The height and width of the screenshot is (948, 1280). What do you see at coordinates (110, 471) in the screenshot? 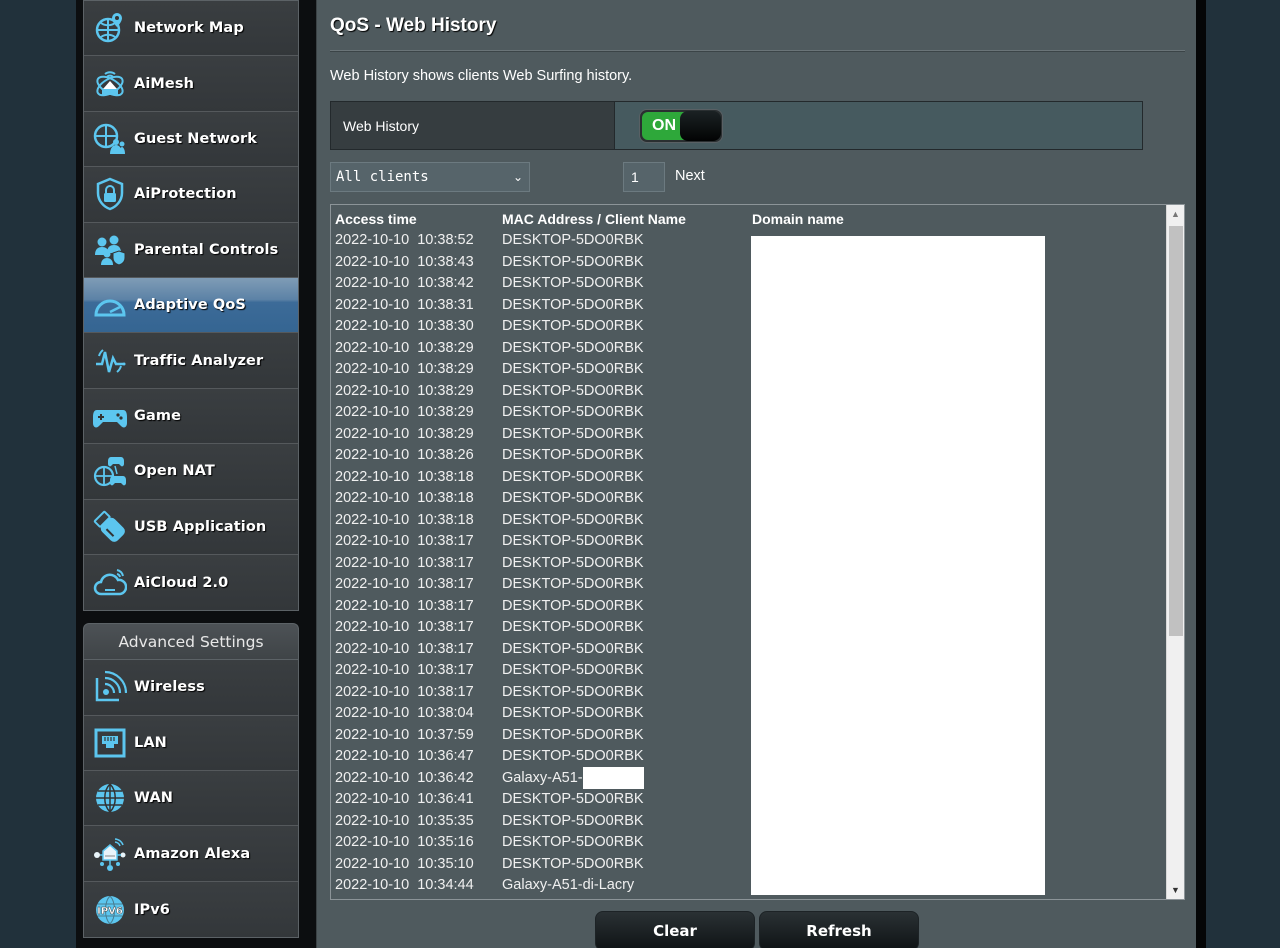
I see `open-nat-icon` at bounding box center [110, 471].